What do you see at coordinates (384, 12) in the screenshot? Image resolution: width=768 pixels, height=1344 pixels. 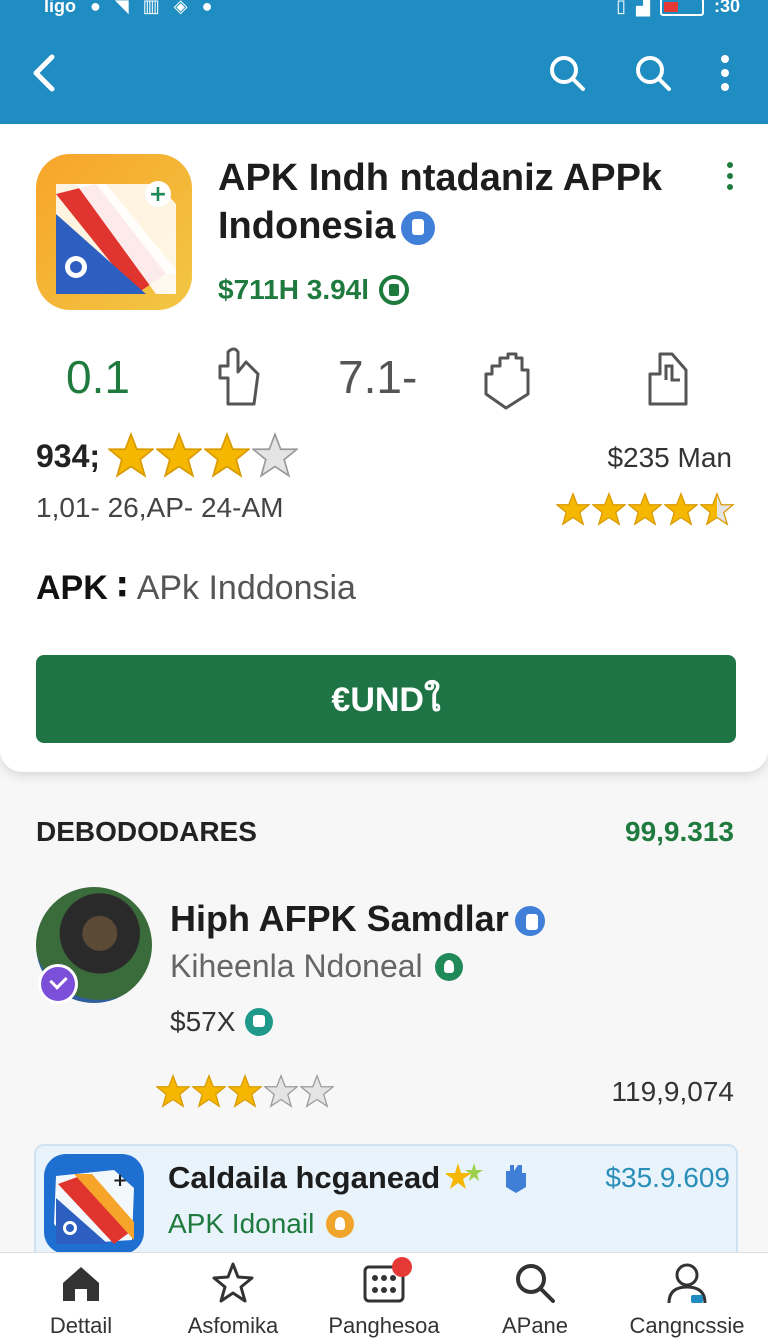 I see `status-bar: ligo ● ◥ ▥ ◈ ● ▯ ▟ :30` at bounding box center [384, 12].